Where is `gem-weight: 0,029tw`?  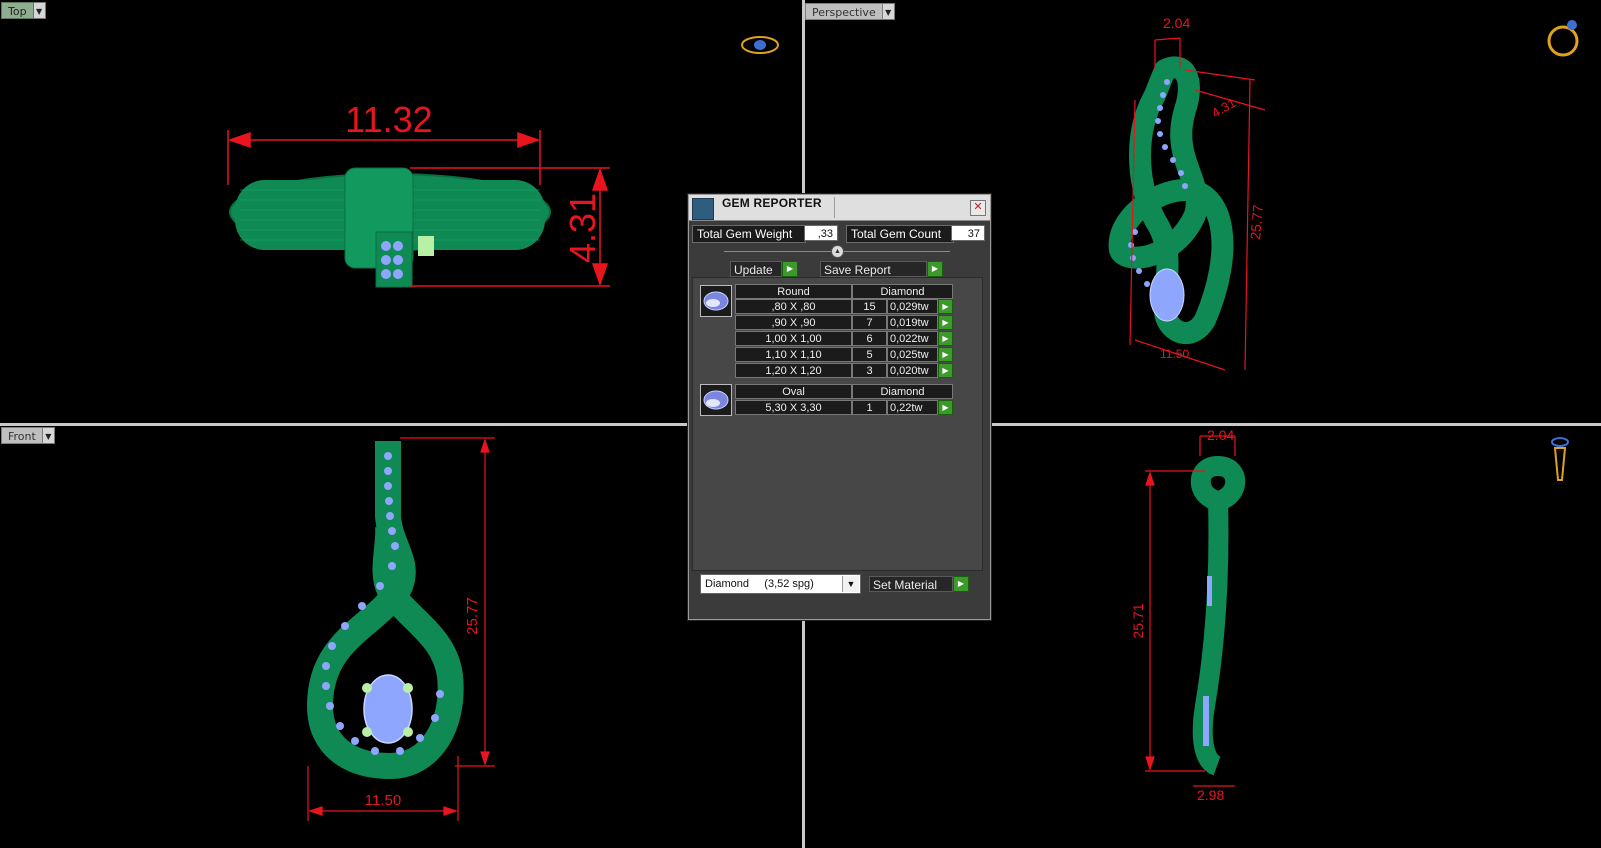 gem-weight: 0,029tw is located at coordinates (912, 306).